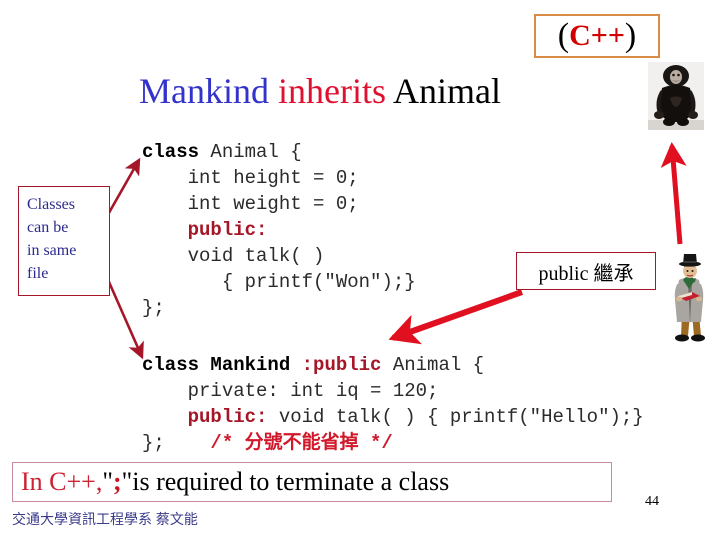  What do you see at coordinates (676, 96) in the screenshot?
I see `gorilla-photo` at bounding box center [676, 96].